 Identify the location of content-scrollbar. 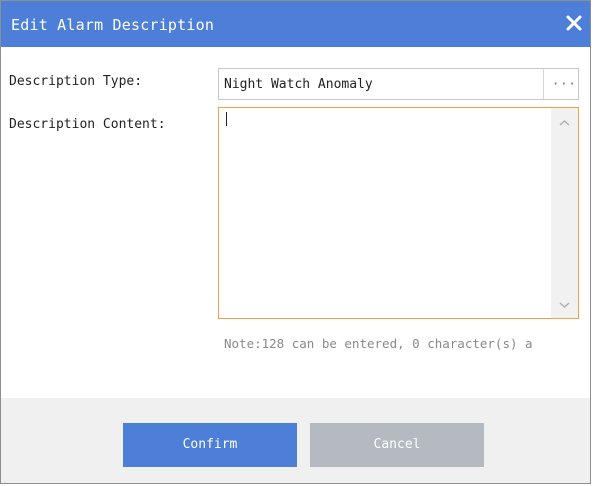
(564, 213).